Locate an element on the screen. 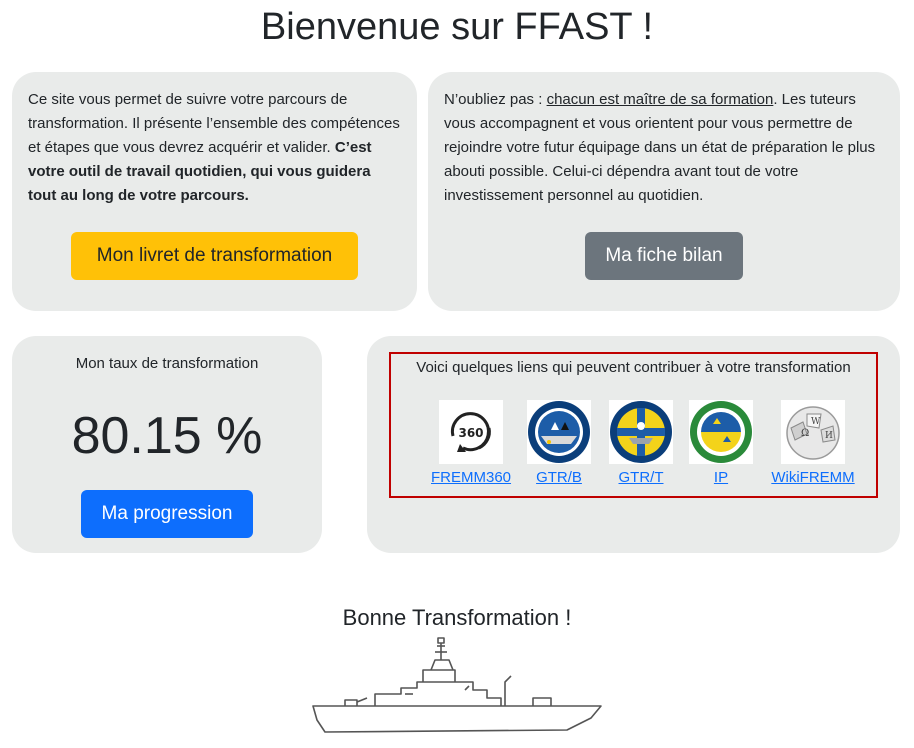 The width and height of the screenshot is (914, 748). wikipedia-globe-icon: Ω W И is located at coordinates (813, 432).